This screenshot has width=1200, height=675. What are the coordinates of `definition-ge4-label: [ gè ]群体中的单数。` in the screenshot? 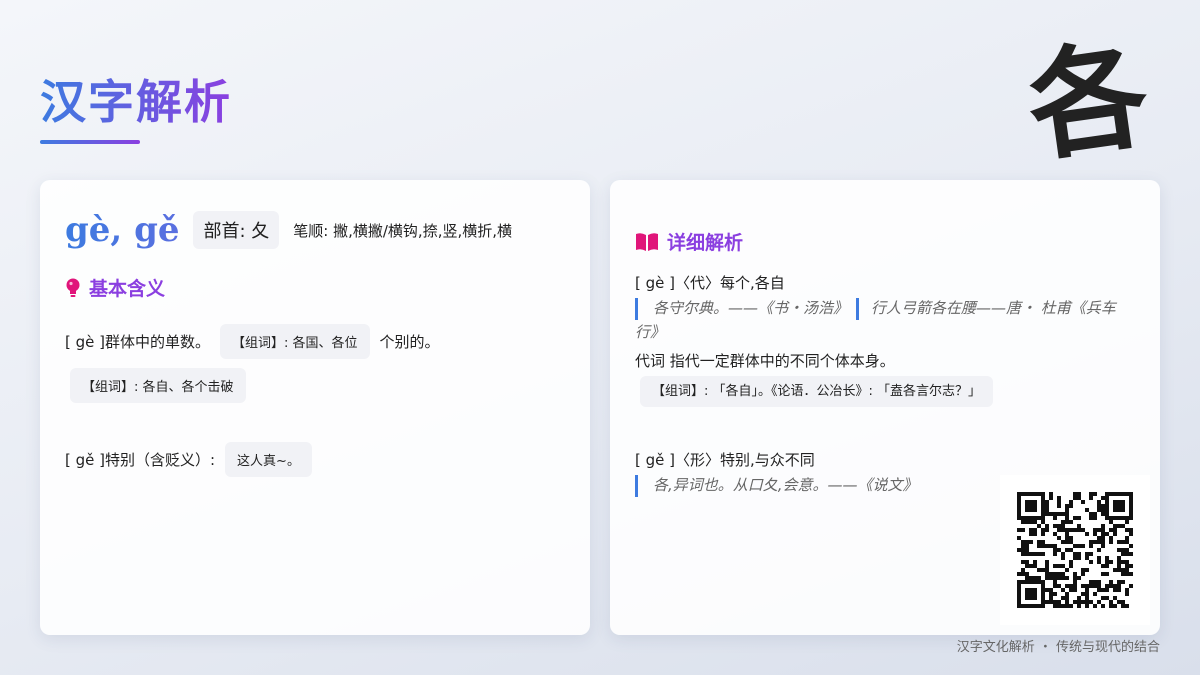 It's located at (137, 342).